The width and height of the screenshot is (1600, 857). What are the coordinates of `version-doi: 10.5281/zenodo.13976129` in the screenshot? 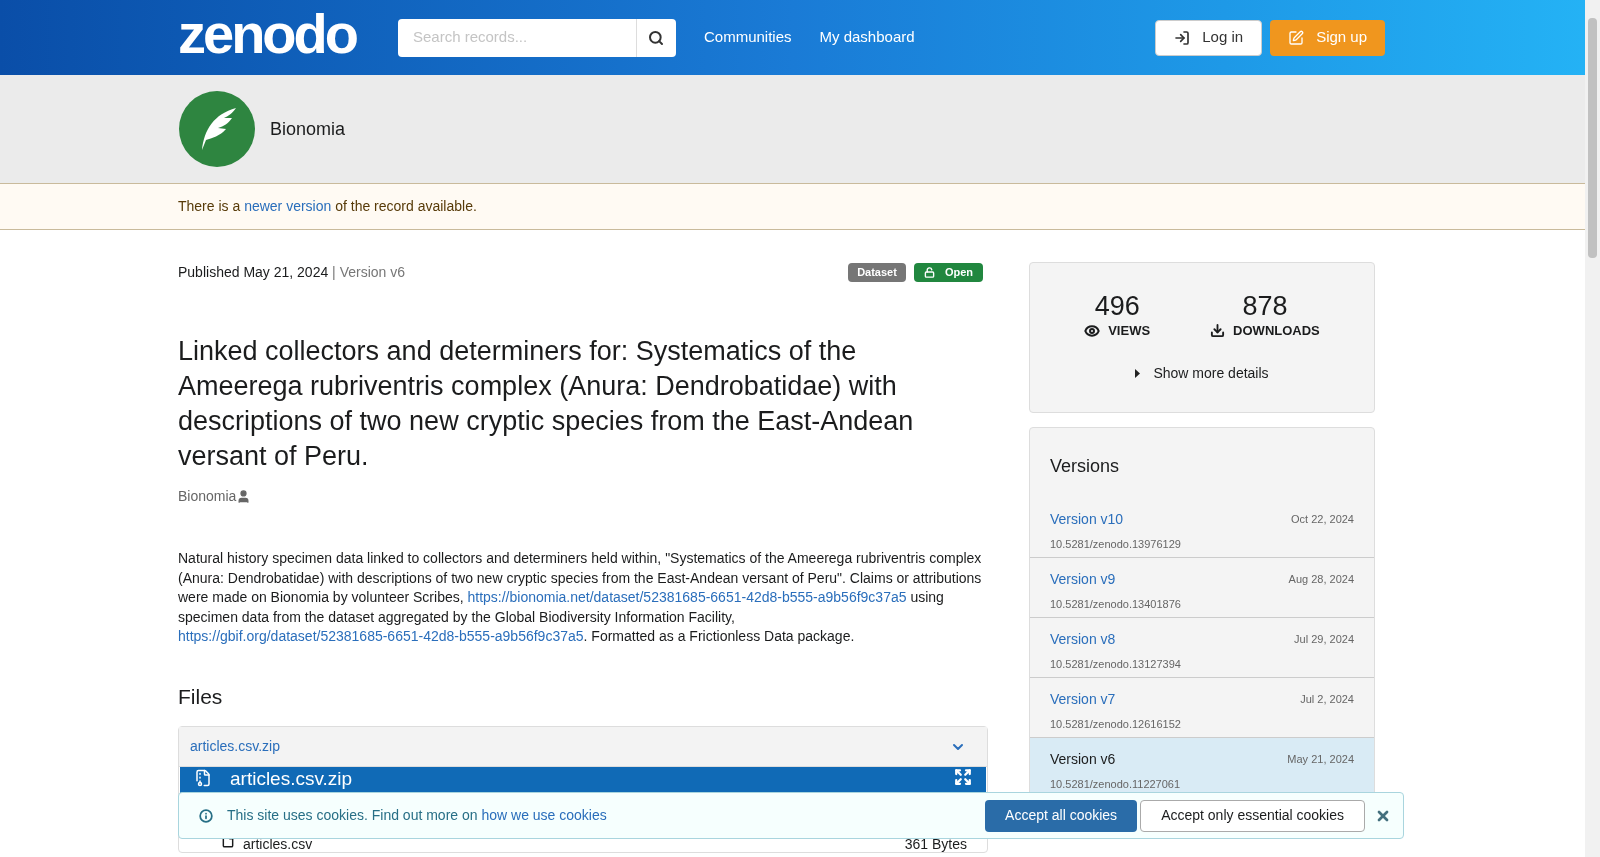 It's located at (1116, 544).